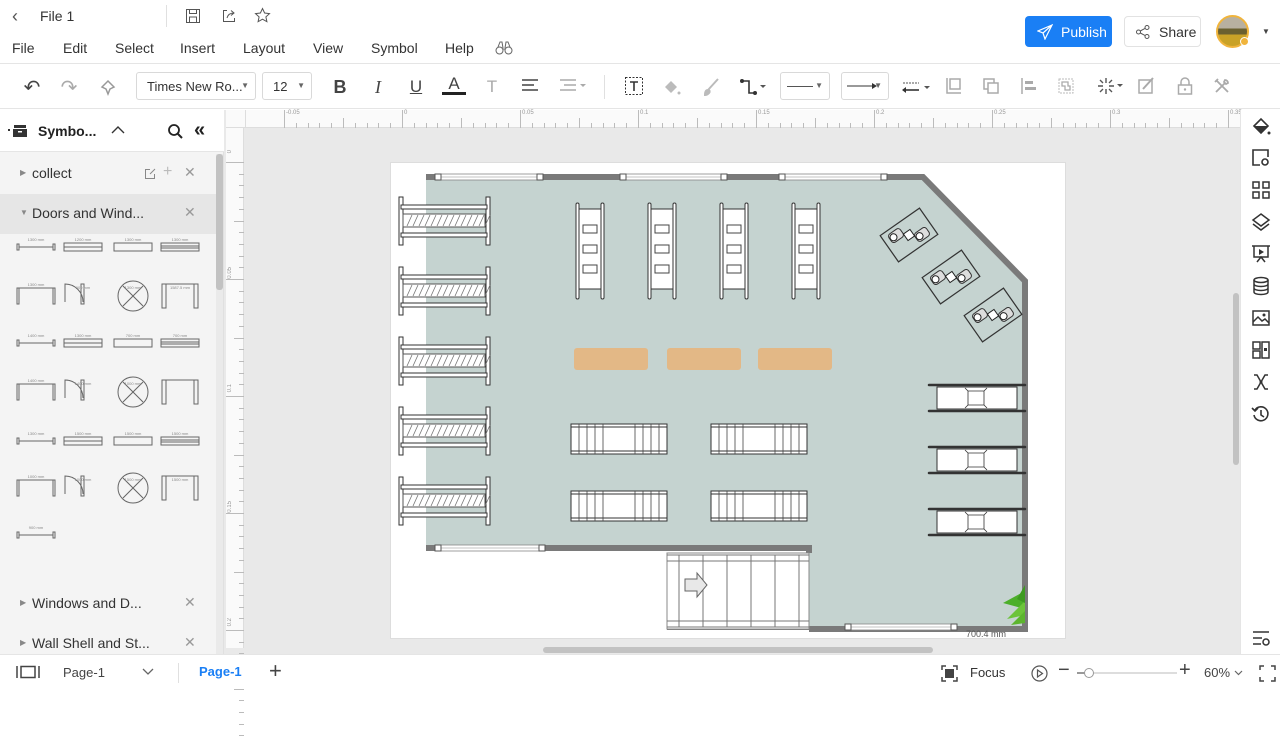 Image resolution: width=1280 pixels, height=736 pixels. Describe the element at coordinates (1261, 350) in the screenshot. I see `floor-plan-icon` at that location.